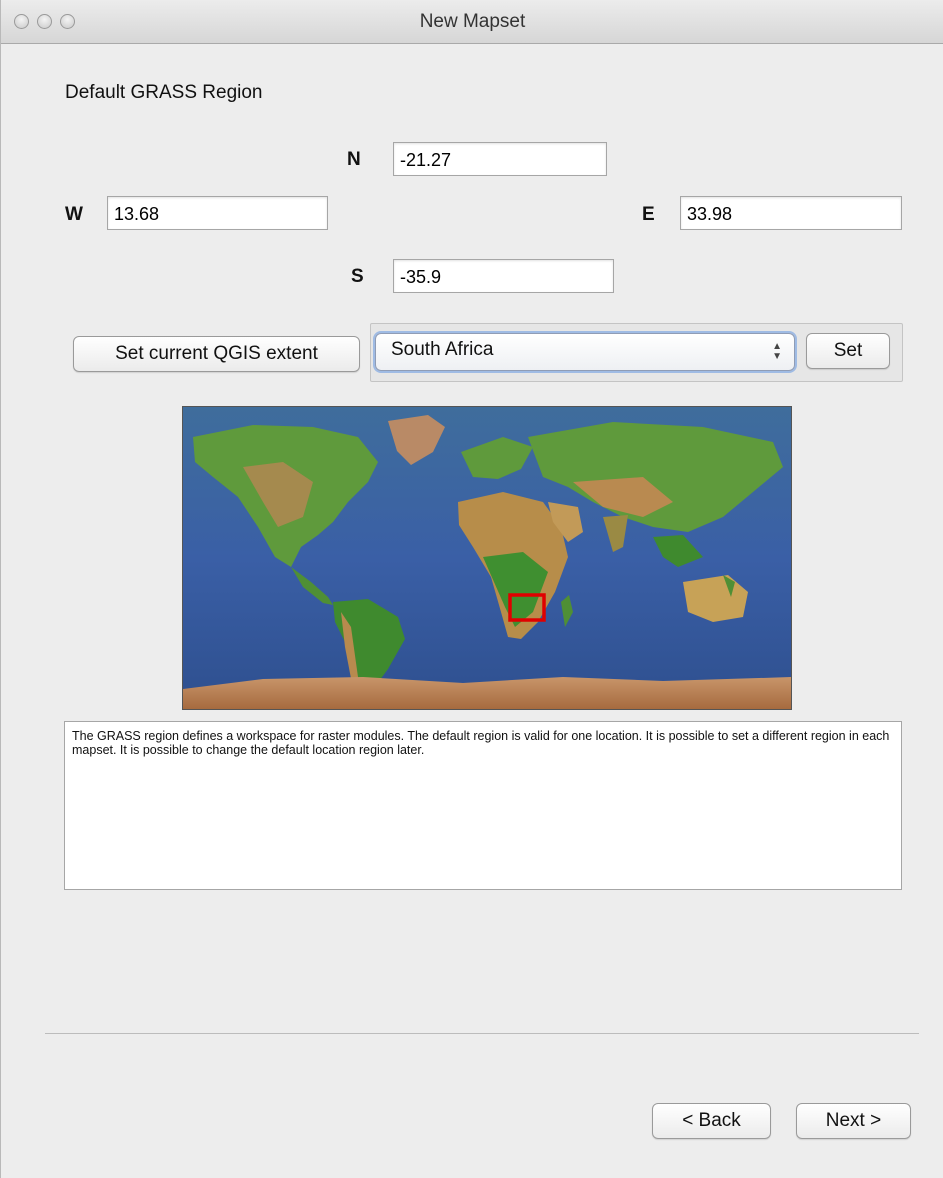  Describe the element at coordinates (777, 351) in the screenshot. I see `chevron-up-down-icon: ▲ ▼` at that location.